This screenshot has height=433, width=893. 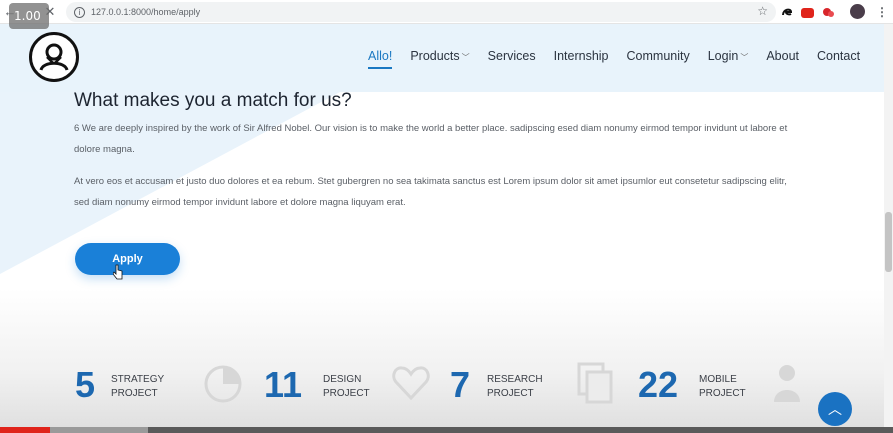 I want to click on mouse-cursor-icon, so click(x=118, y=272).